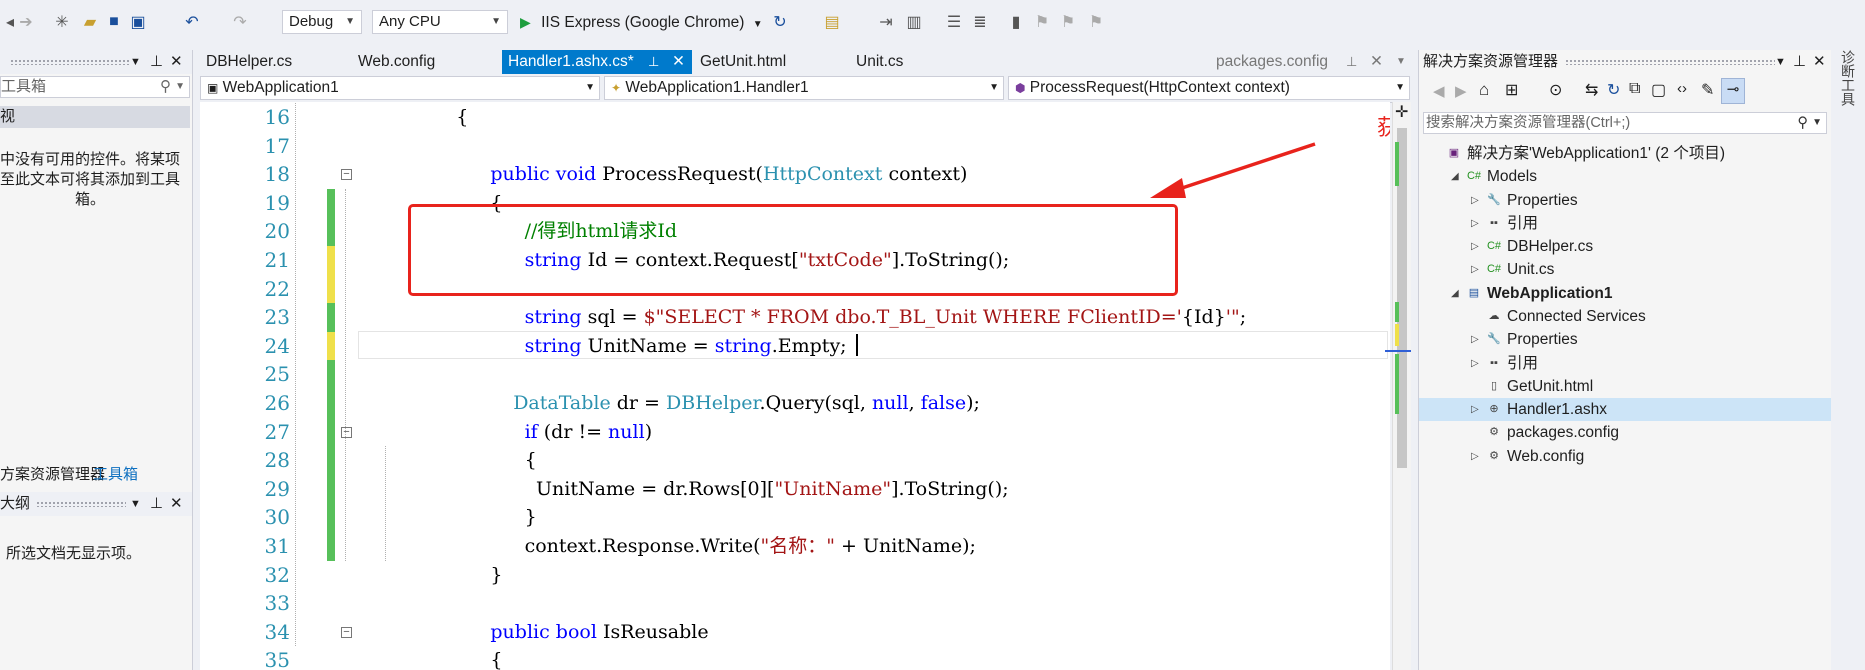 The image size is (1865, 670). I want to click on find-icon: ▤, so click(832, 22).